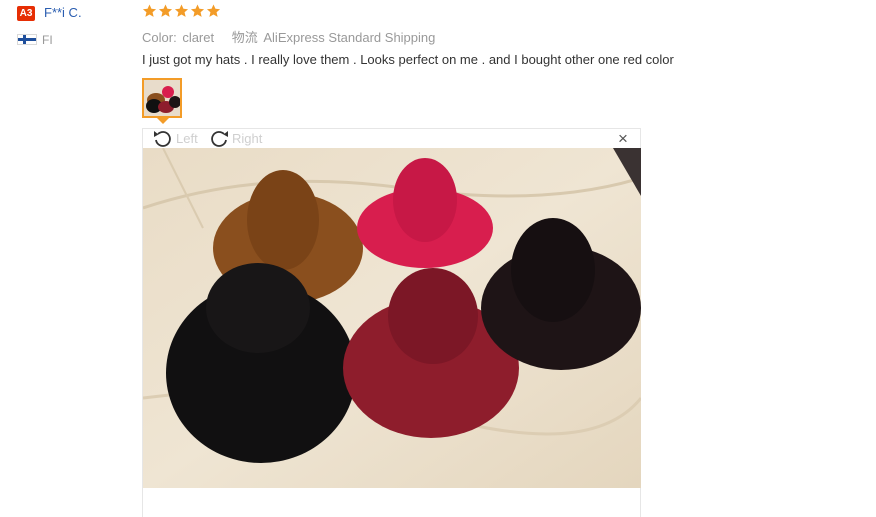  Describe the element at coordinates (623, 139) in the screenshot. I see `close-button: ×` at that location.